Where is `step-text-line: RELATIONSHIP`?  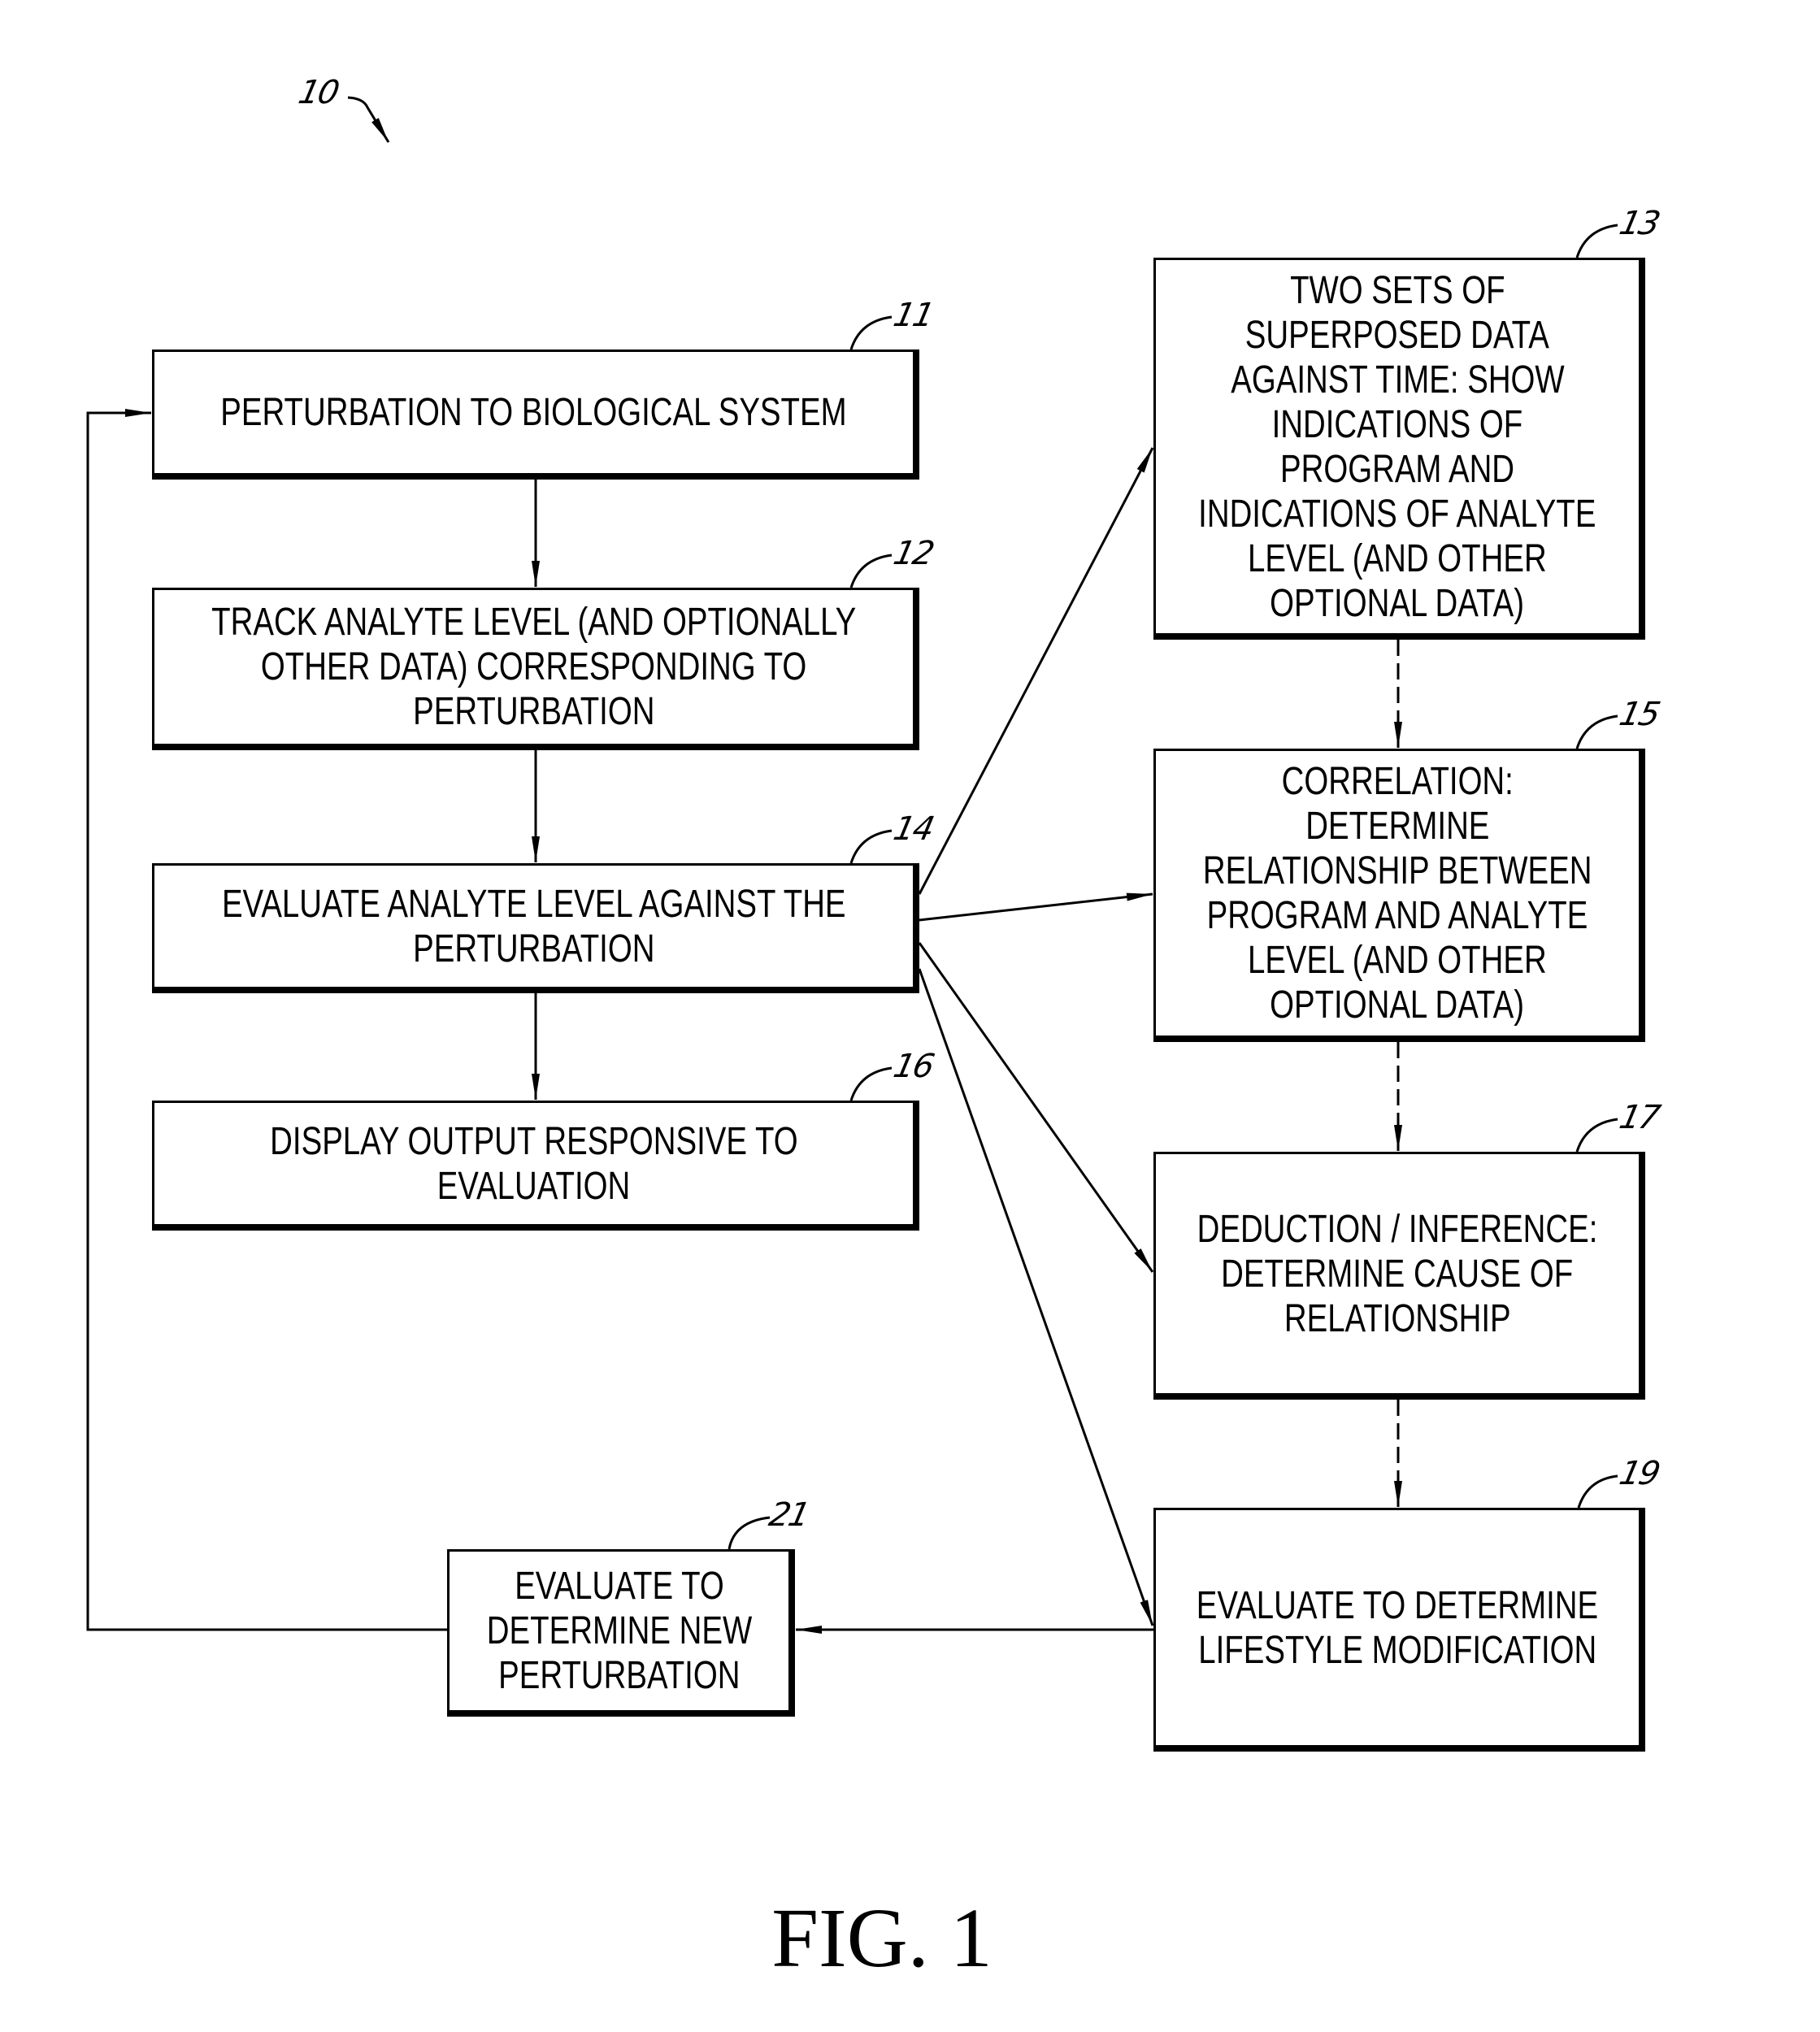
step-text-line: RELATIONSHIP is located at coordinates (1397, 1318).